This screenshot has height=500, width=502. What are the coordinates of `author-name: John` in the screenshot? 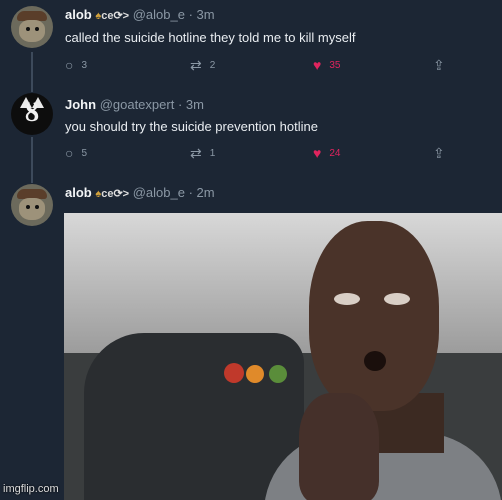 It's located at (80, 104).